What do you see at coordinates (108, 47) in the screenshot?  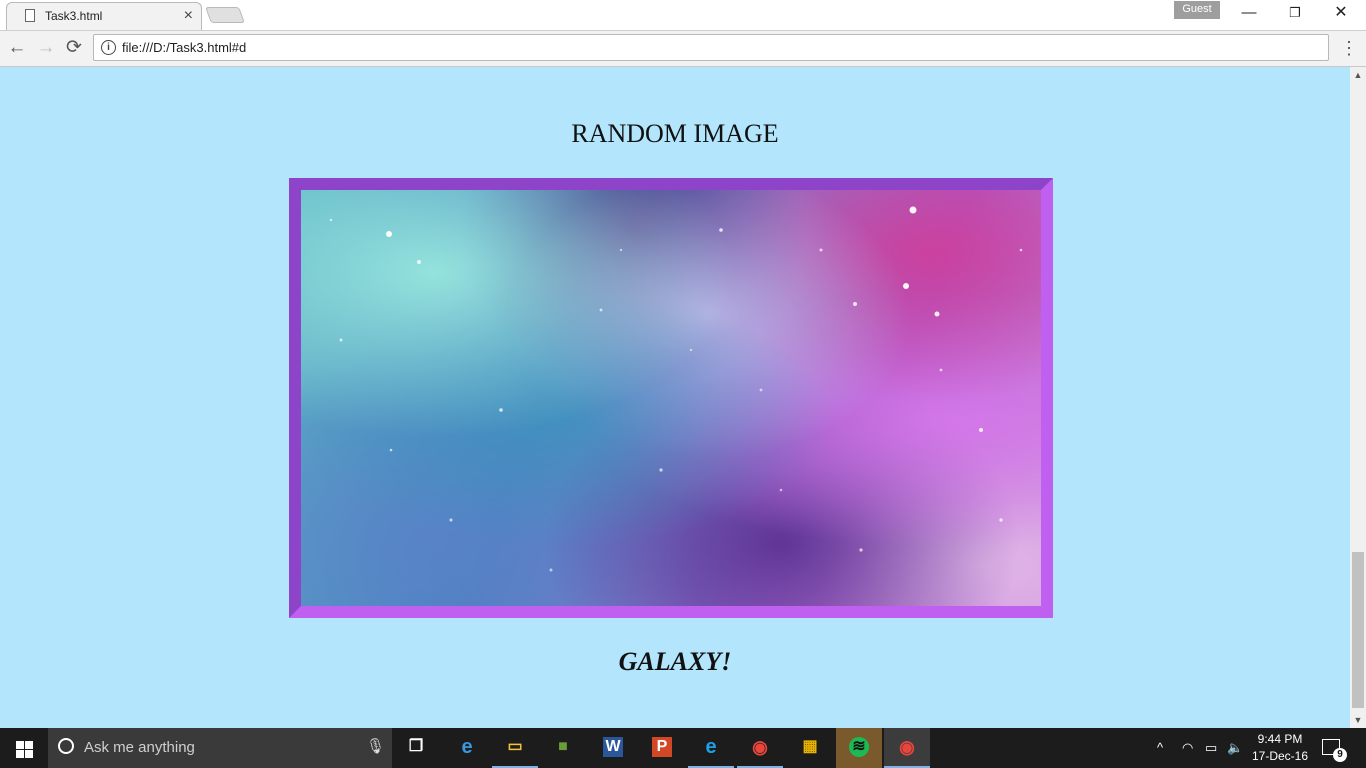 I see `info-icon: i` at bounding box center [108, 47].